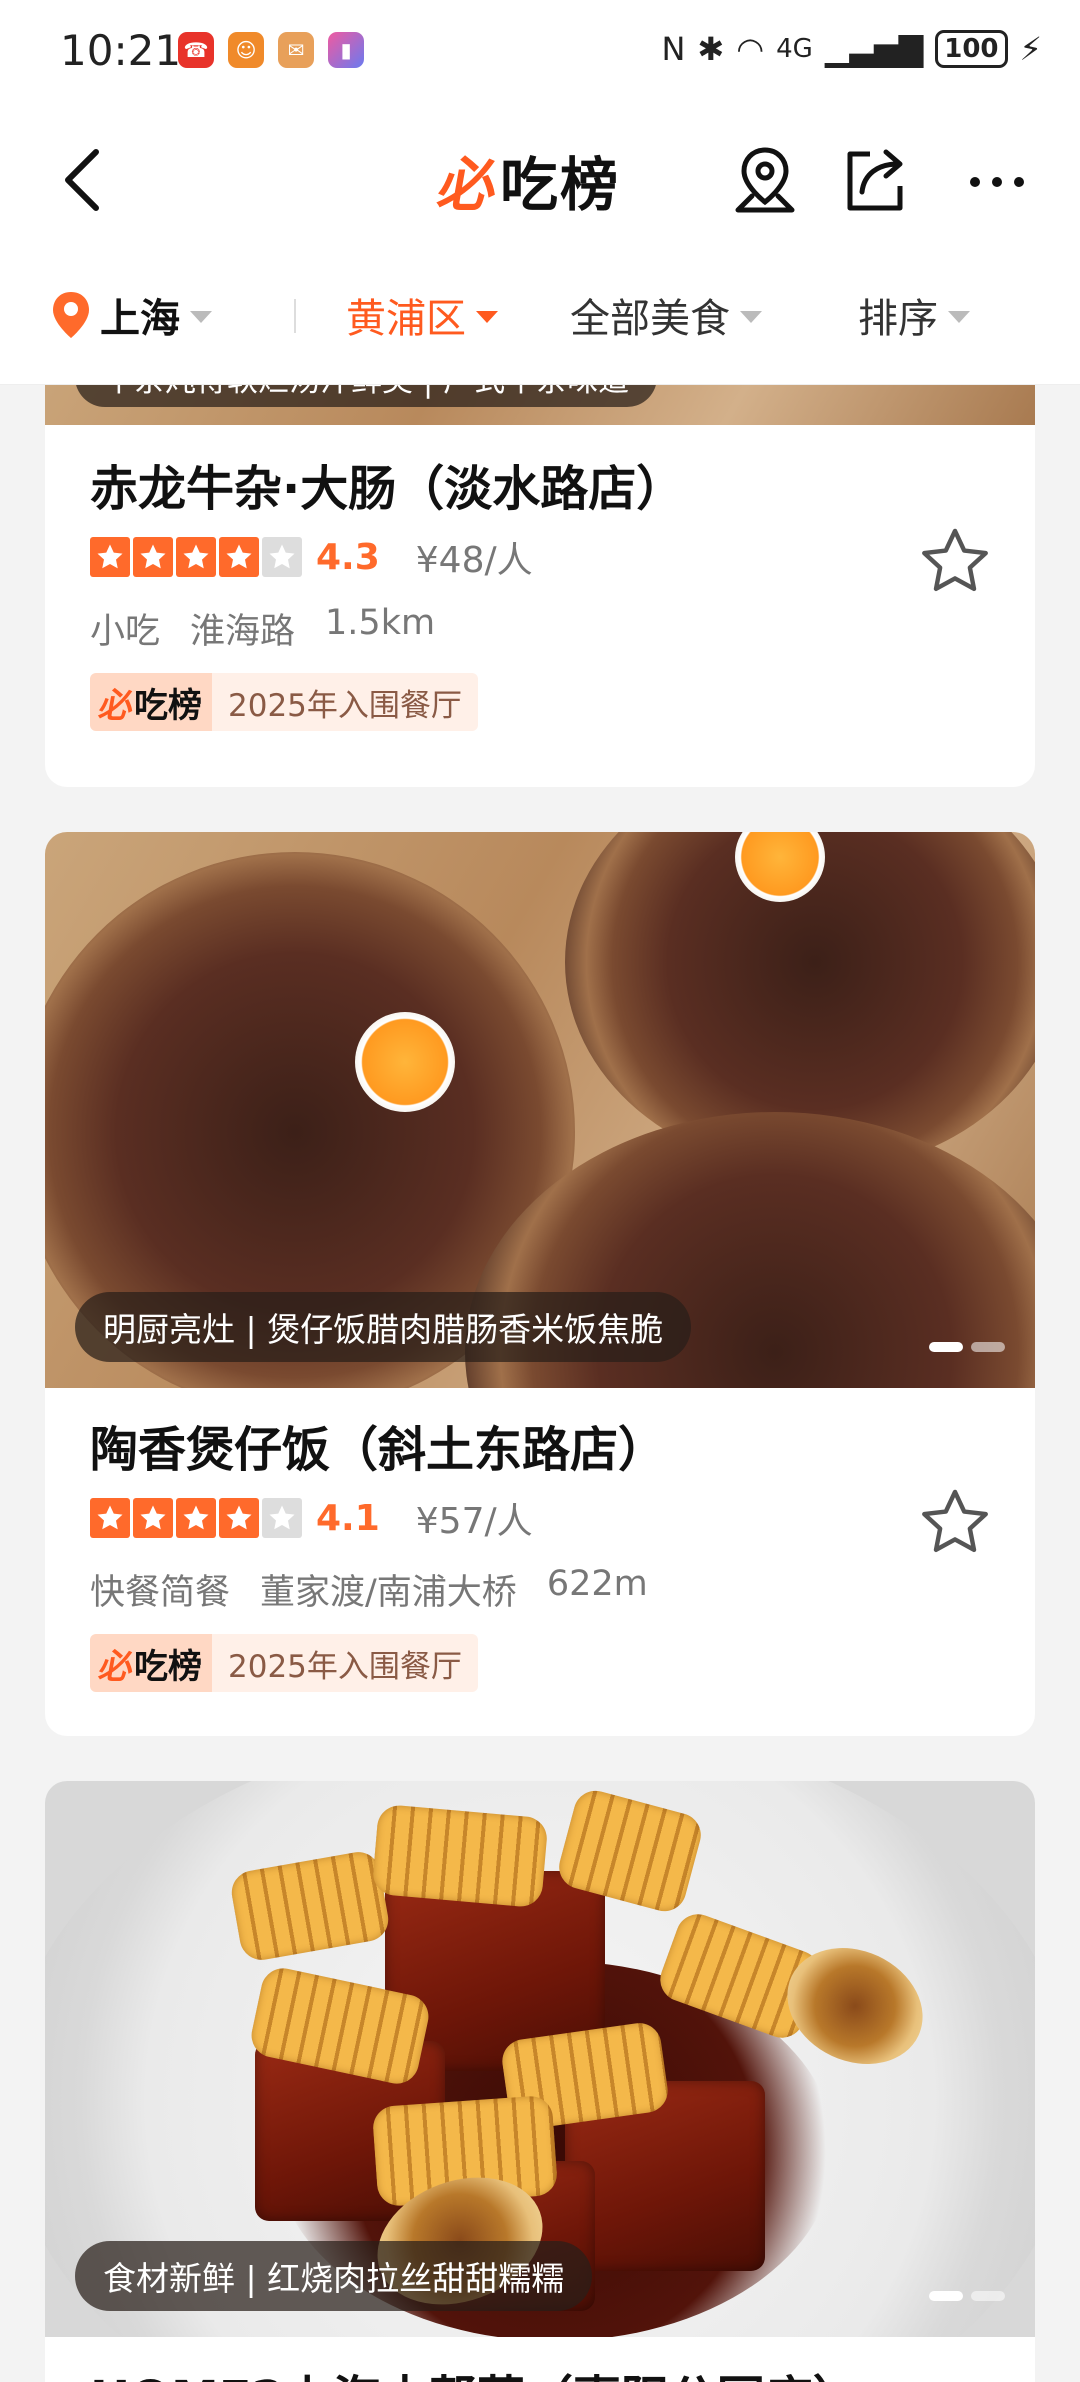  I want to click on app-logo: 必 吃榜, so click(527, 180).